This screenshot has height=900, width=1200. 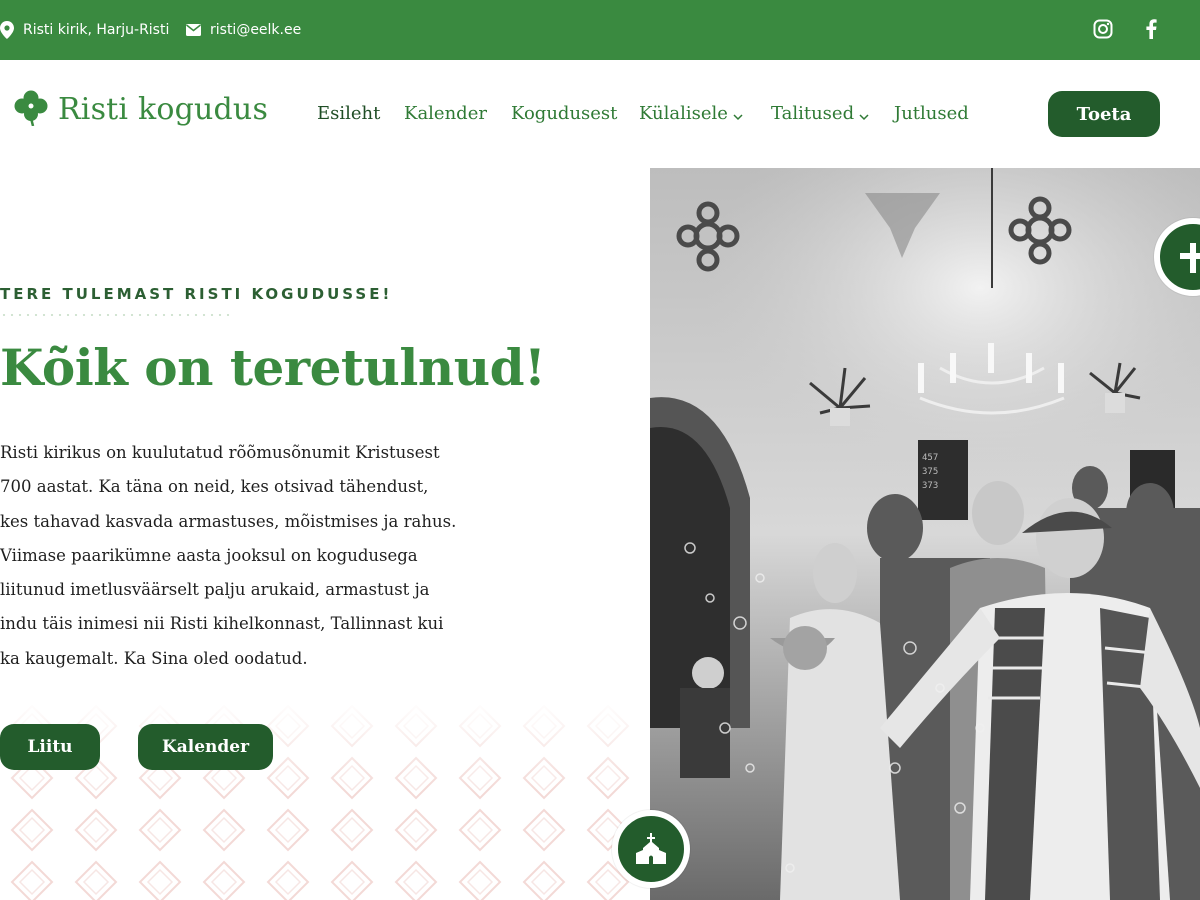 What do you see at coordinates (115, 315) in the screenshot?
I see `divider` at bounding box center [115, 315].